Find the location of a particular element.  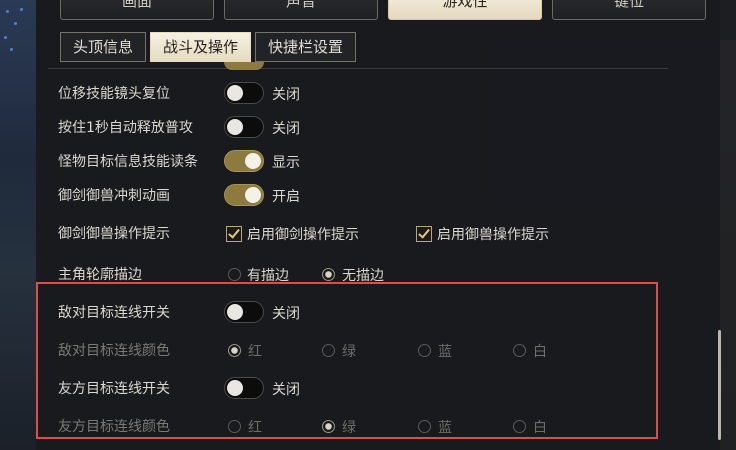

sub-tab-bar: 头顶信息 战斗及操作 快捷栏设置 is located at coordinates (208, 47).